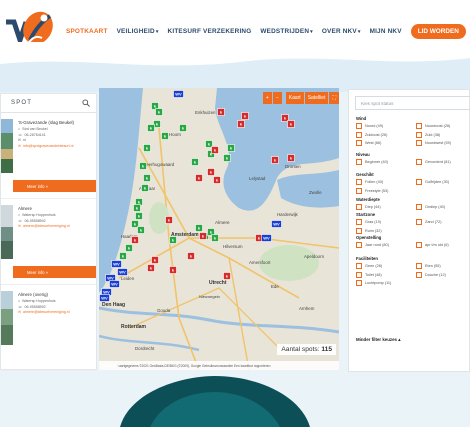 This screenshot has width=470, height=427. Describe the element at coordinates (369, 266) in the screenshot. I see `filter-checkbox: Geen (28)` at that location.